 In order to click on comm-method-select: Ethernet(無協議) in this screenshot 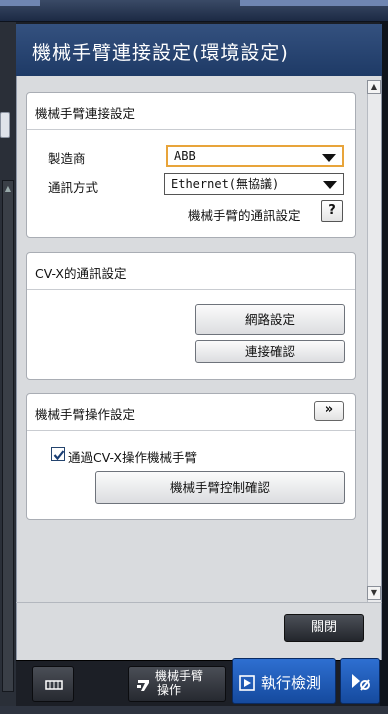, I will do `click(254, 184)`.